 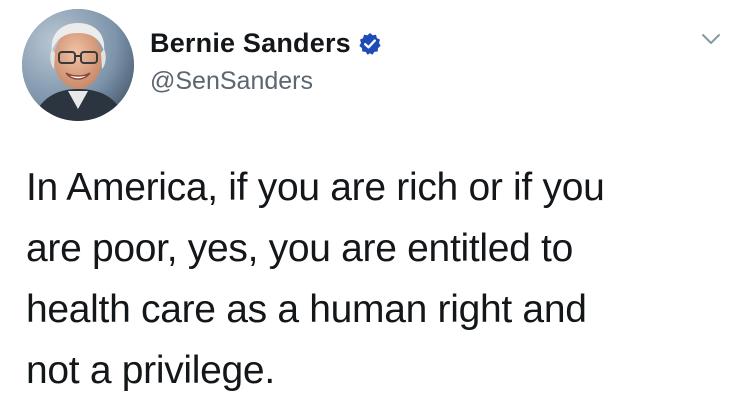 I want to click on tweet-text-line: not a privilege., so click(x=150, y=370).